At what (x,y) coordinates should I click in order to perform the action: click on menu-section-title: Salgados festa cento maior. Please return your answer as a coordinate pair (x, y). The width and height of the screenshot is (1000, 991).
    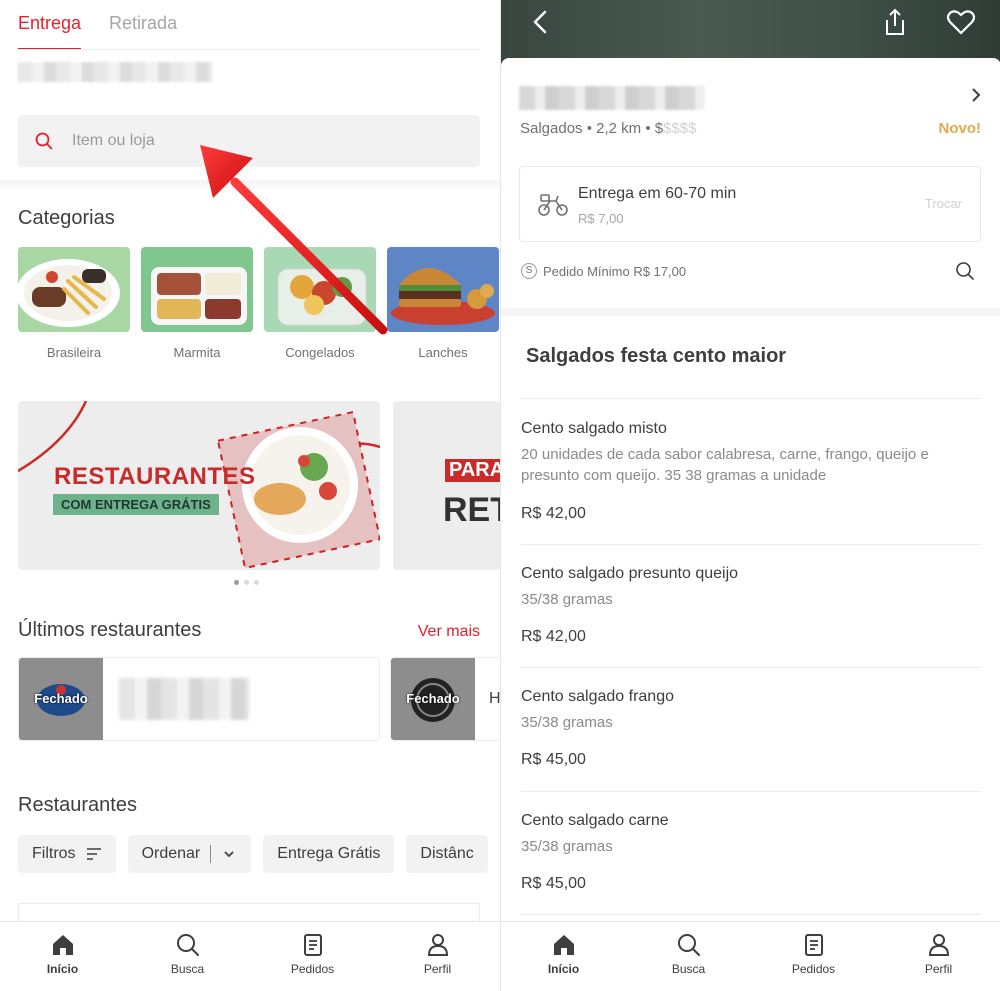
    Looking at the image, I should click on (656, 356).